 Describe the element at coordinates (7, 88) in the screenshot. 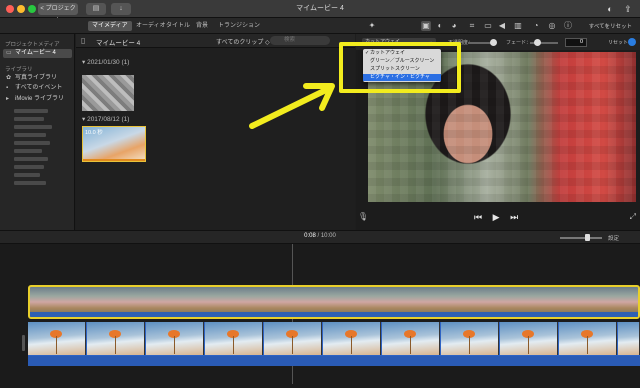

I see `star-icon: ▪` at that location.